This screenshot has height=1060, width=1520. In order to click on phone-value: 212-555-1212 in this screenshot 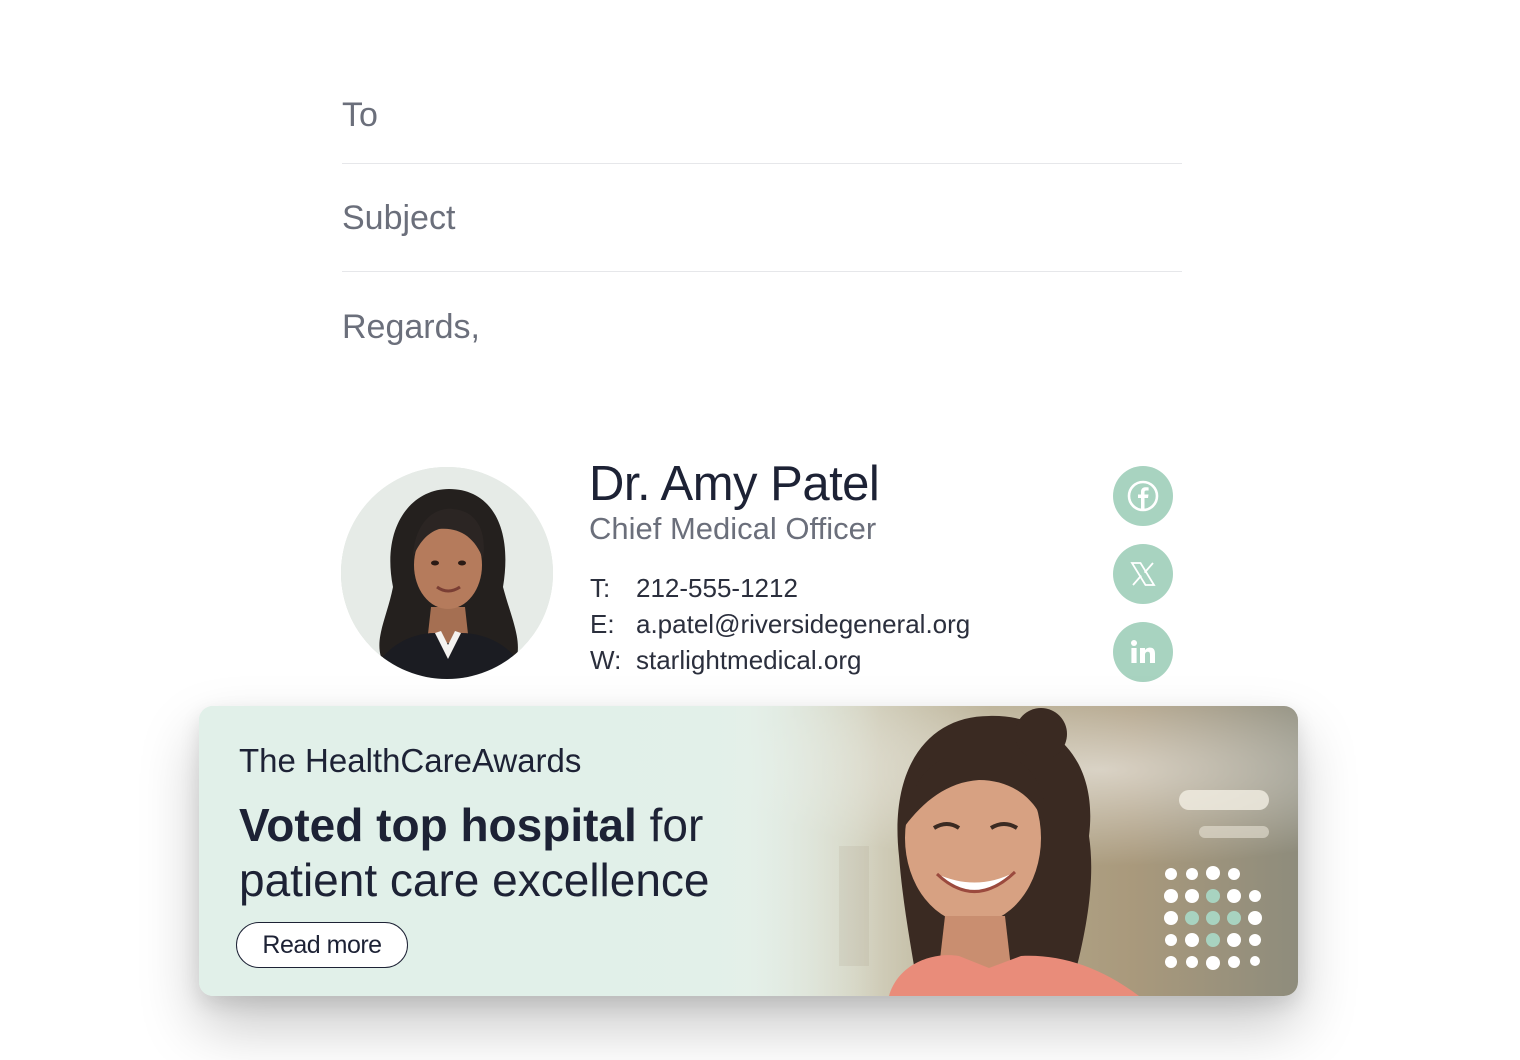, I will do `click(717, 588)`.